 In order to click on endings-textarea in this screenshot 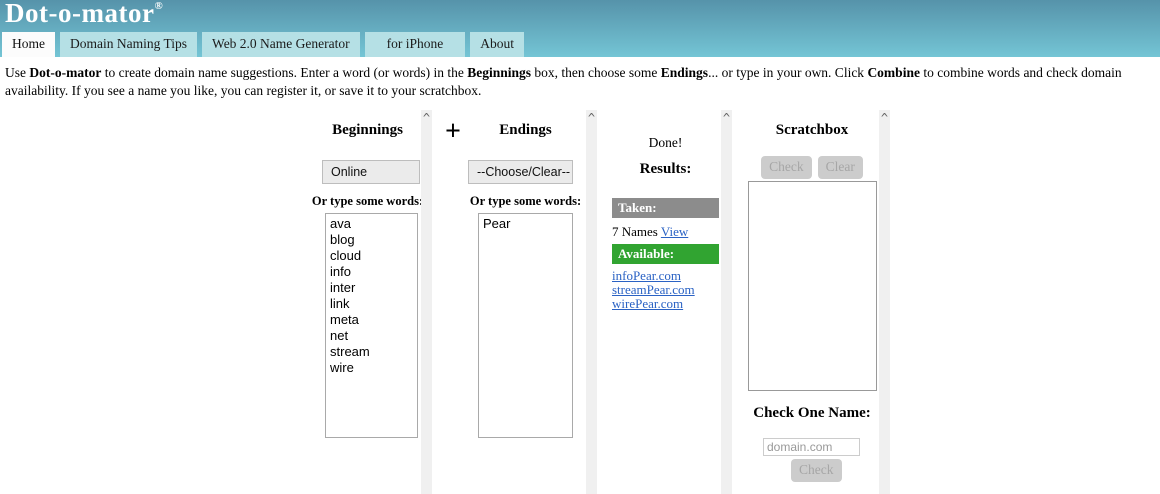, I will do `click(525, 325)`.